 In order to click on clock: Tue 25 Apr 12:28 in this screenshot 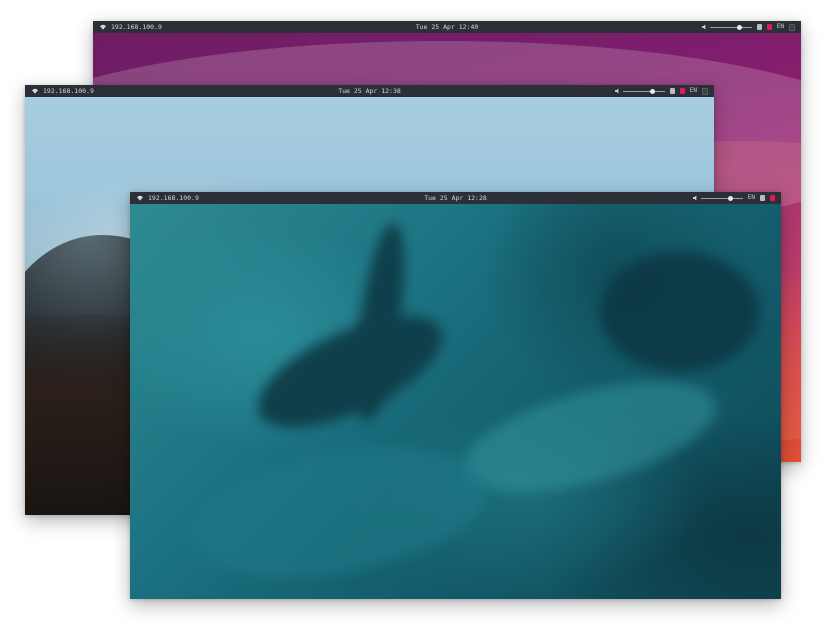, I will do `click(455, 198)`.